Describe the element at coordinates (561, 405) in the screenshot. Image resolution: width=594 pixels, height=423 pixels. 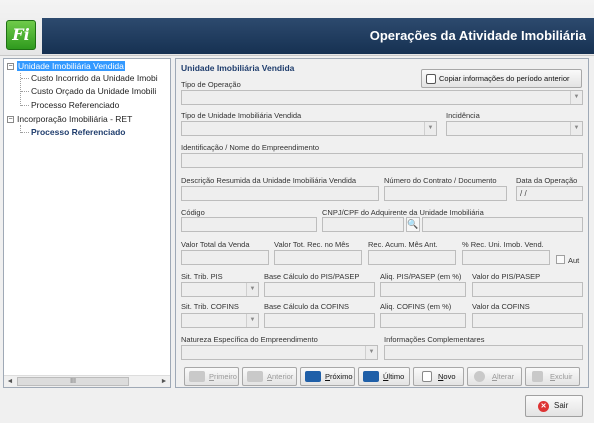
I see `exit-button-label: Sair` at that location.